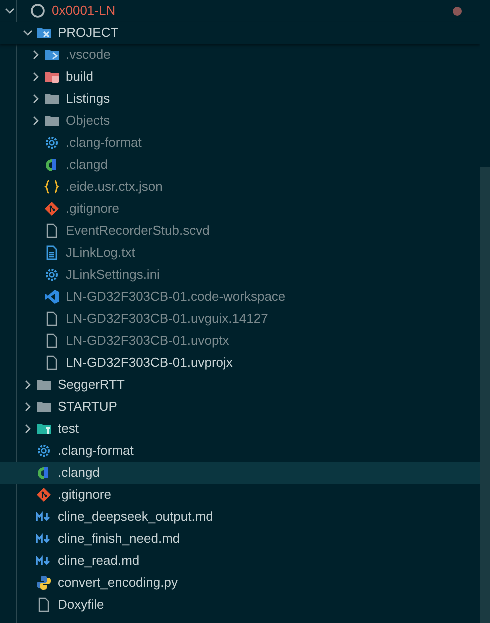 Image resolution: width=490 pixels, height=623 pixels. What do you see at coordinates (38, 11) in the screenshot?
I see `circle-icon` at bounding box center [38, 11].